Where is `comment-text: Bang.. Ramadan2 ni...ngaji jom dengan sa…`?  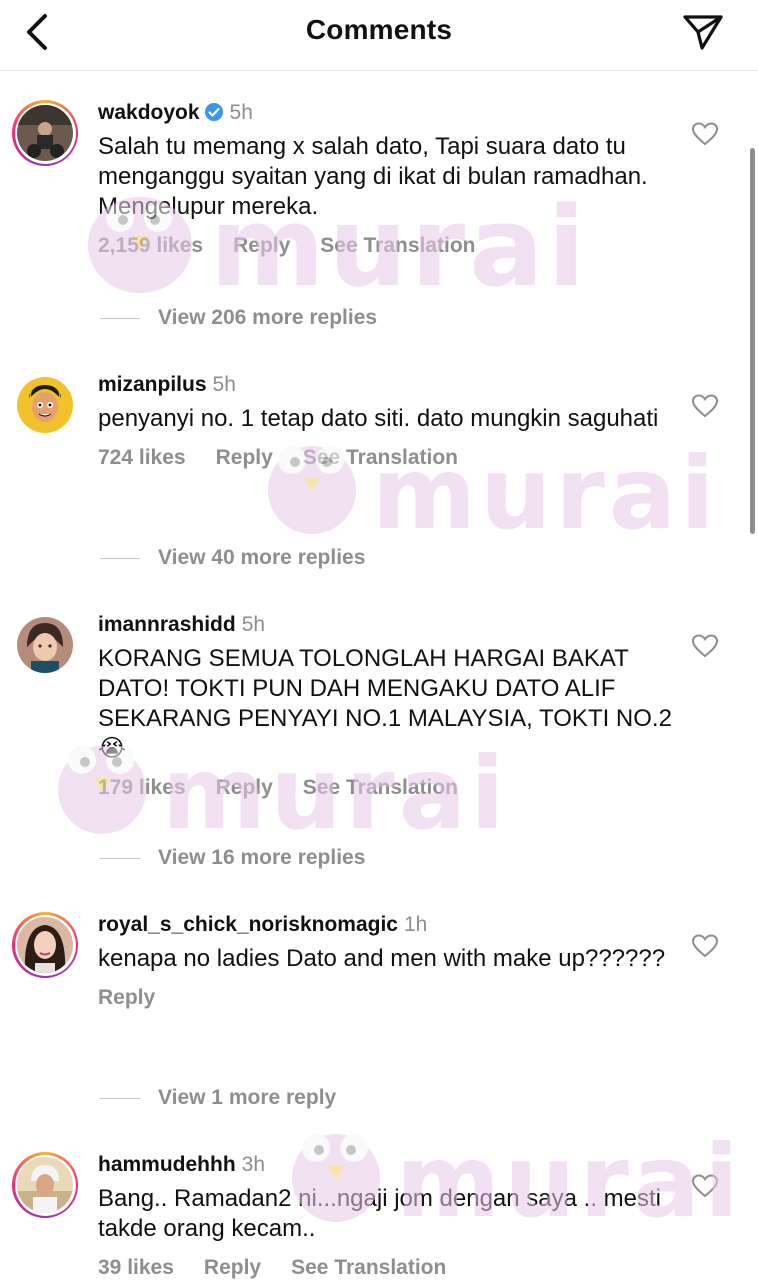
comment-text: Bang.. Ramadan2 ni...ngaji jom dengan sa… is located at coordinates (379, 1213).